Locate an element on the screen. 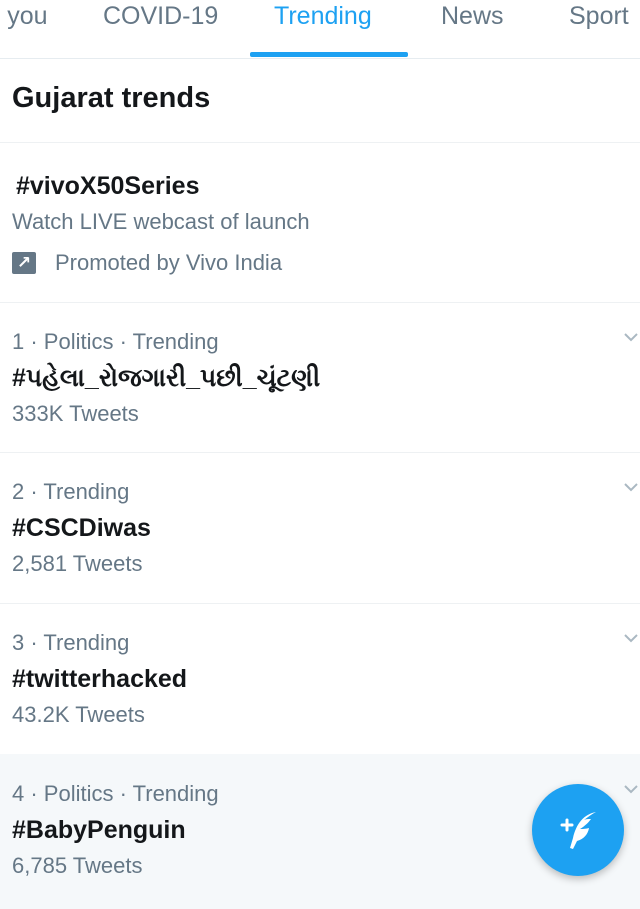 This screenshot has height=909, width=640. promoted-trend-description: Watch LIVE webcast of launch is located at coordinates (161, 221).